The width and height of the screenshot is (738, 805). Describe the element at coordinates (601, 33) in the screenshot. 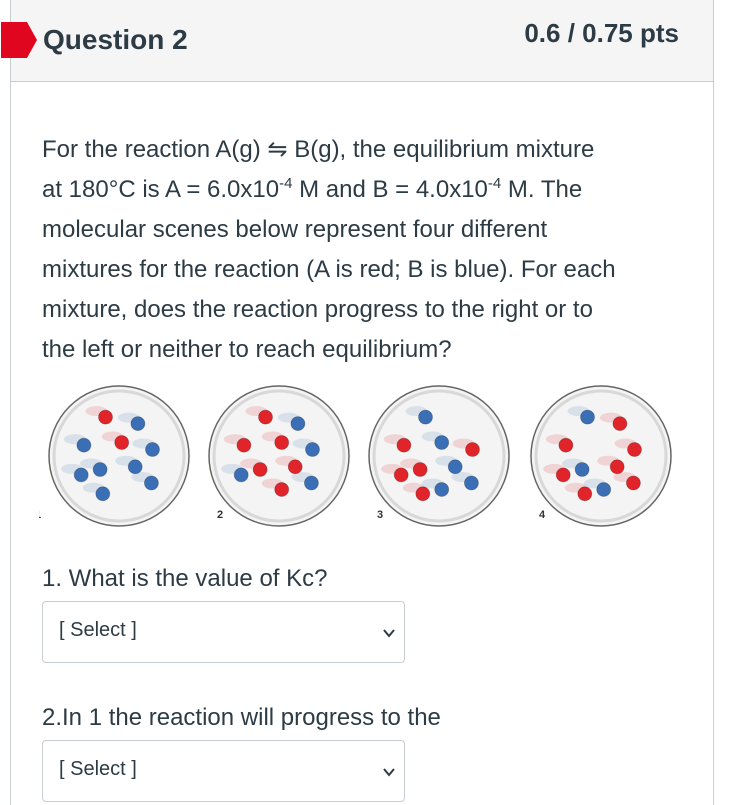

I see `question-points: 0.6 / 0.75 pts` at that location.